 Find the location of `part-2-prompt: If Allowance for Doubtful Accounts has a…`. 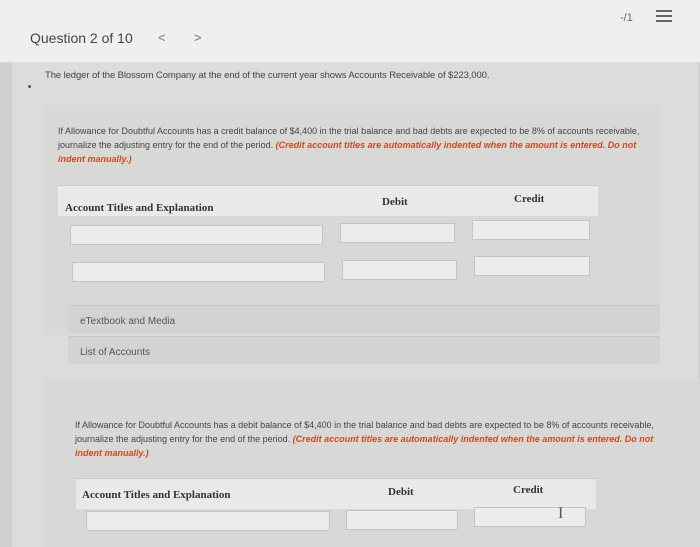

part-2-prompt: If Allowance for Doubtful Accounts has a… is located at coordinates (370, 439).